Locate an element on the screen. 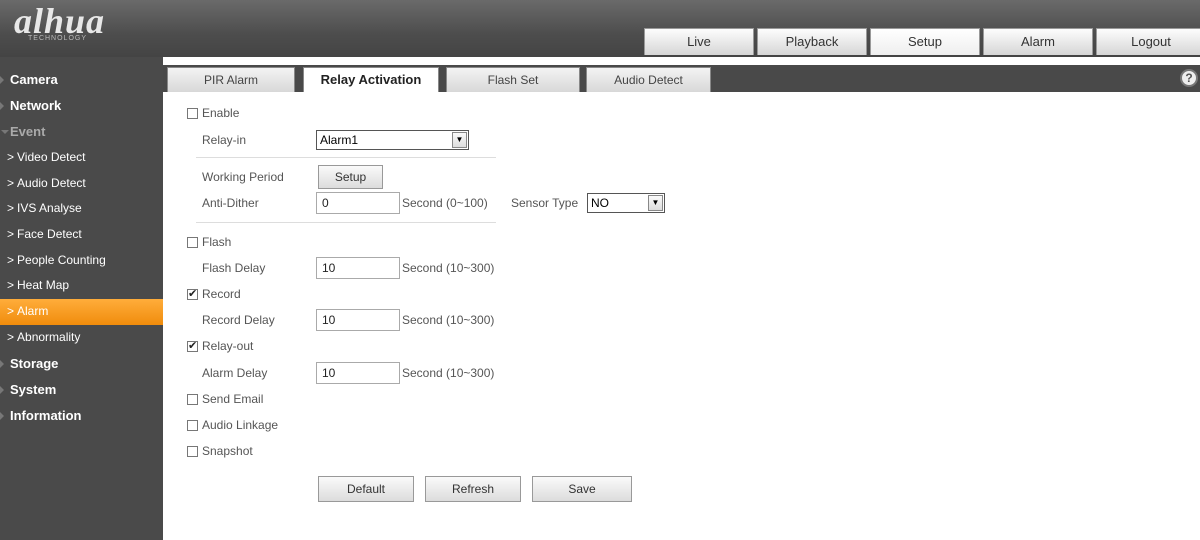  flash-delay-label: Flash Delay is located at coordinates (234, 268).